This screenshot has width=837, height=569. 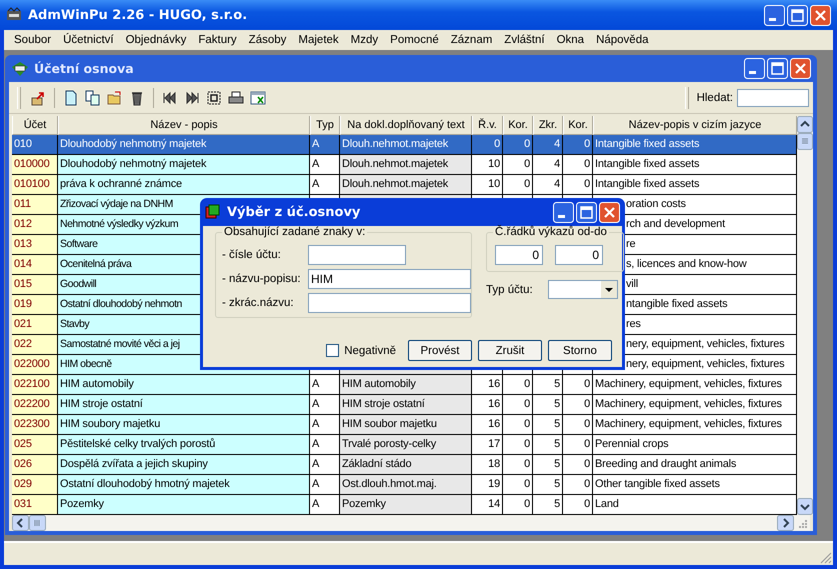 I want to click on fit-frame-icon, so click(x=214, y=98).